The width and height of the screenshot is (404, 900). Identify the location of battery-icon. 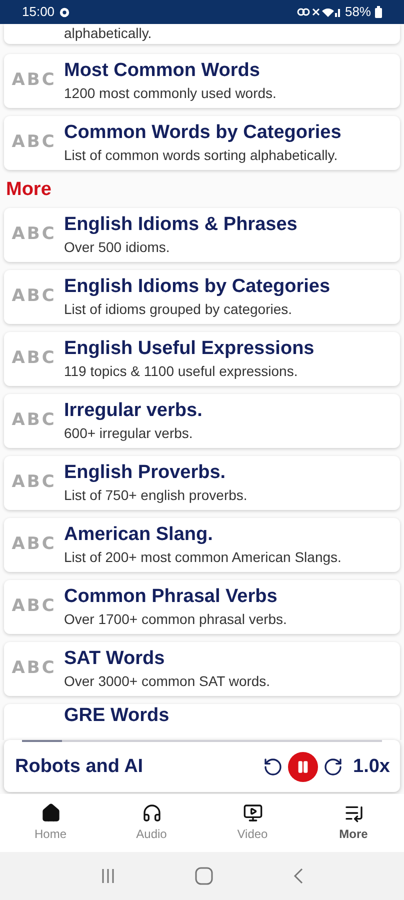
(378, 12).